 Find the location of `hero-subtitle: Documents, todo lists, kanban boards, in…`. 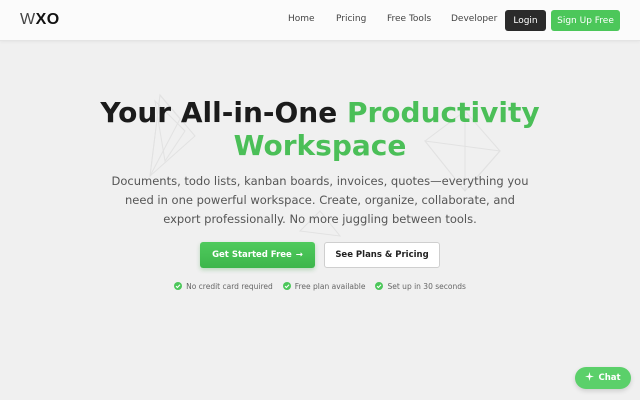

hero-subtitle: Documents, todo lists, kanban boards, in… is located at coordinates (320, 200).